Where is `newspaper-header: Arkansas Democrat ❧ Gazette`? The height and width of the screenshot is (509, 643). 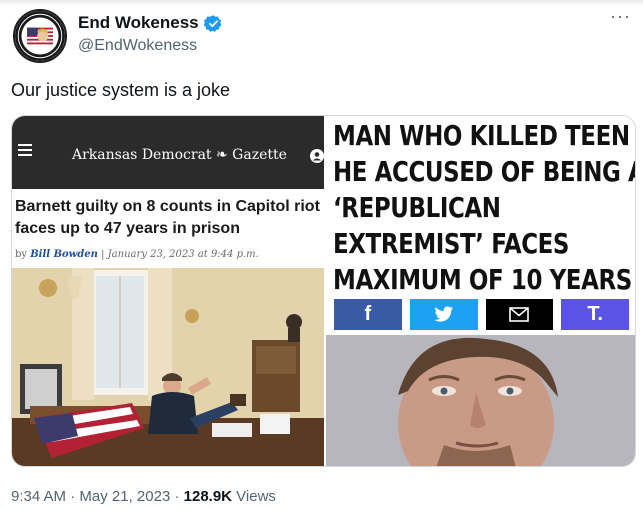 newspaper-header: Arkansas Democrat ❧ Gazette is located at coordinates (168, 152).